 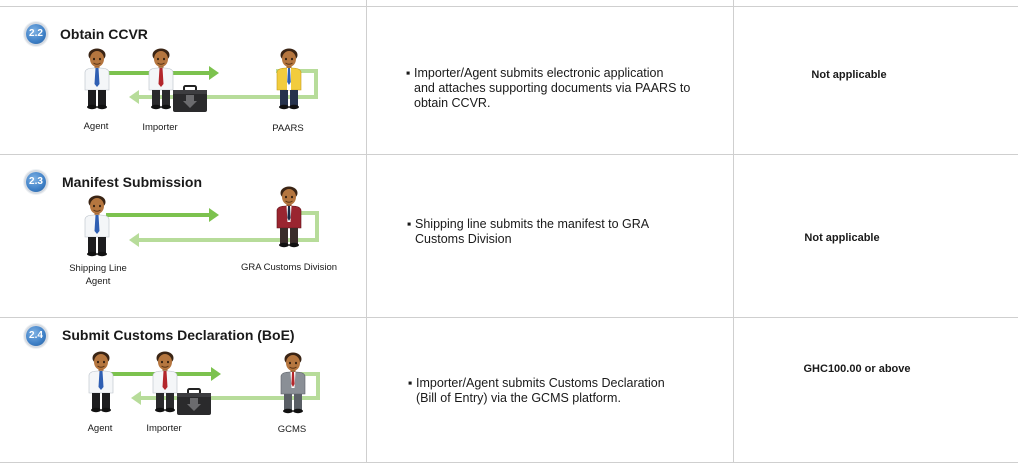 What do you see at coordinates (857, 369) in the screenshot?
I see `step-2-4-fee: GHC100.00 or above` at bounding box center [857, 369].